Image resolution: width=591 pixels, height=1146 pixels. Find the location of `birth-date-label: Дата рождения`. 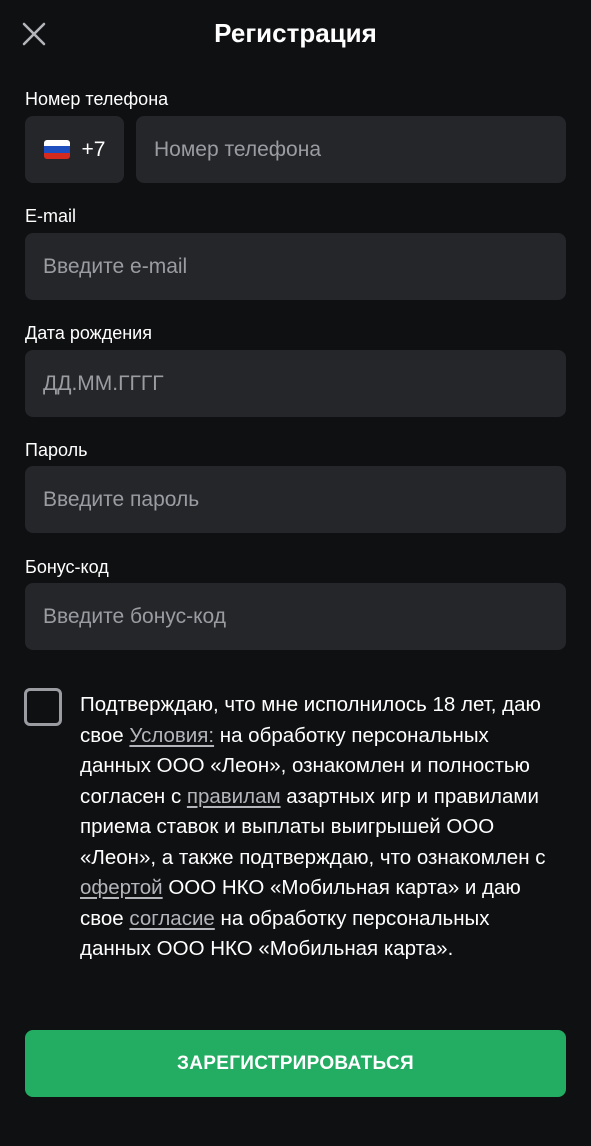

birth-date-label: Дата рождения is located at coordinates (88, 333).